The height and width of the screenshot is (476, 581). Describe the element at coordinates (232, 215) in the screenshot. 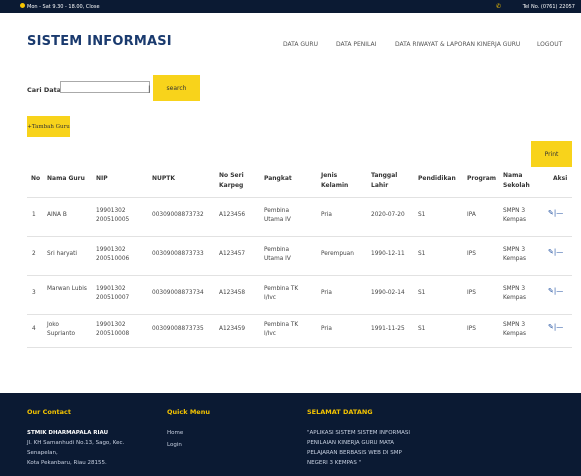

I see `cell-karpeg: A123456` at that location.